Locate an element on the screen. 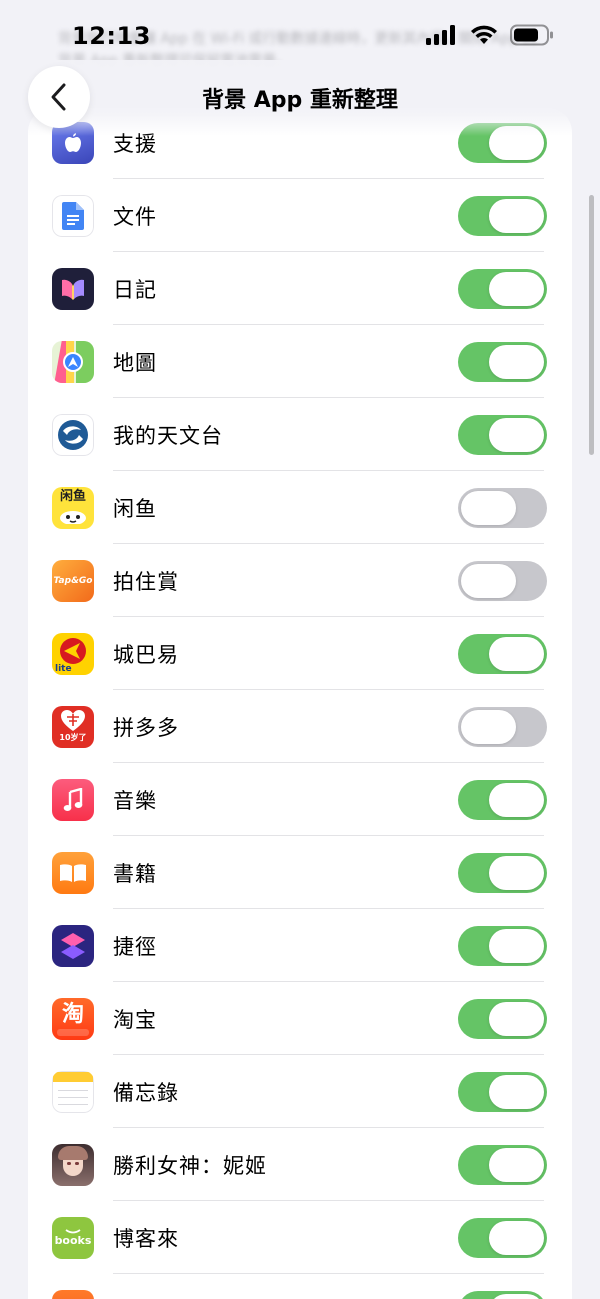 This screenshot has width=600, height=1299. app-row: 捷徑 is located at coordinates (300, 945).